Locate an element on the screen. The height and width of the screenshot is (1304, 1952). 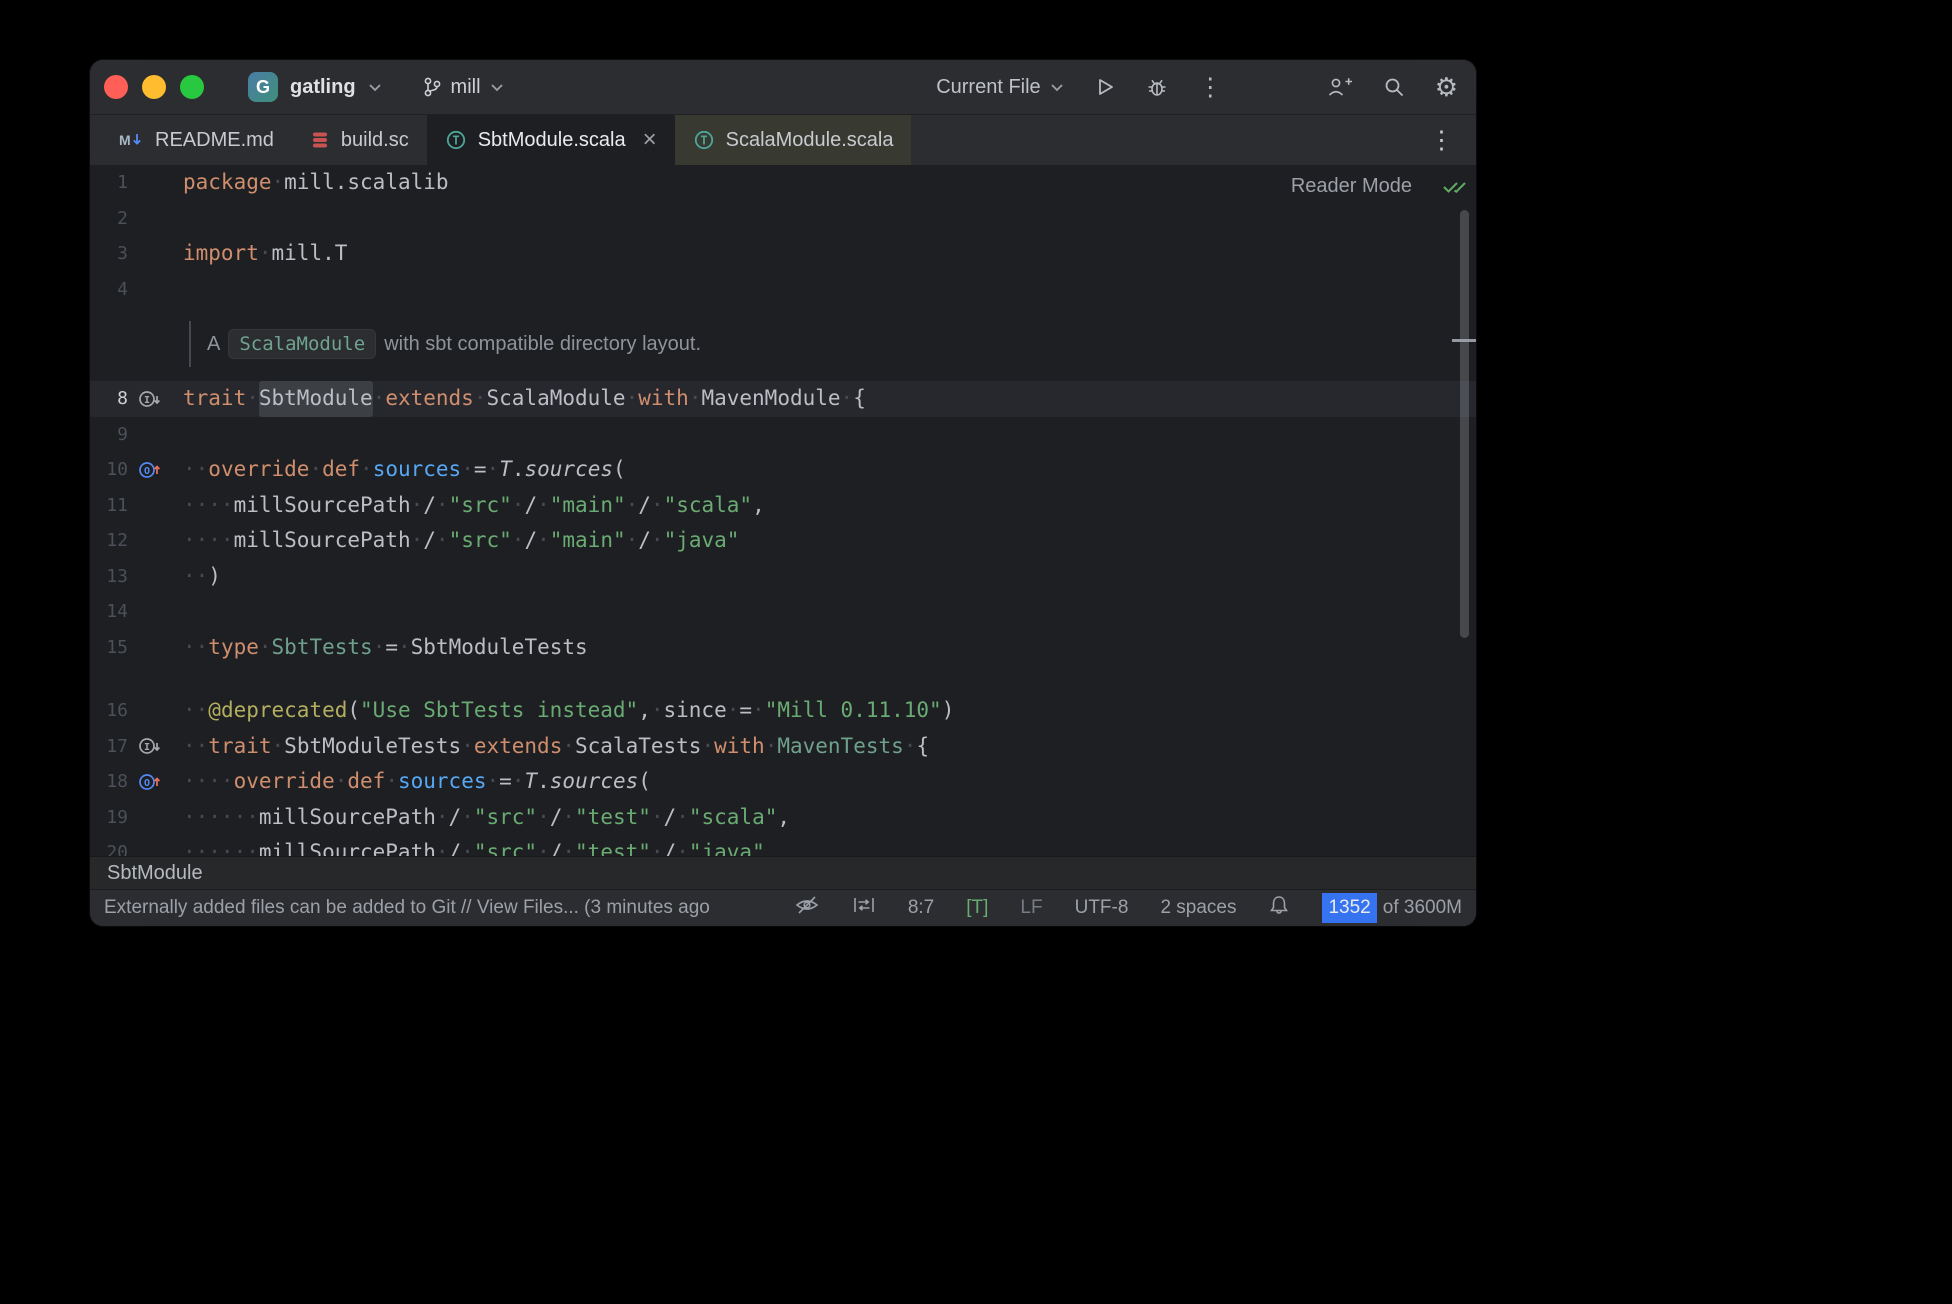
code-line: 4 is located at coordinates (783, 290).